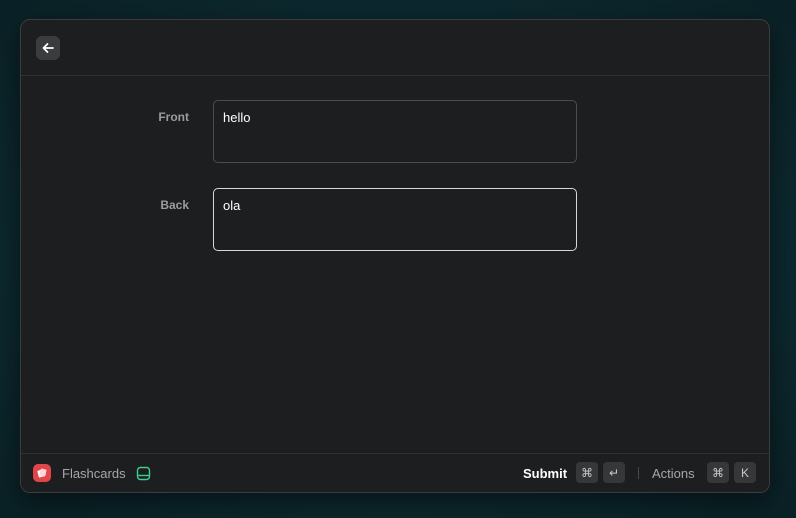  I want to click on flashcards-app-icon, so click(42, 473).